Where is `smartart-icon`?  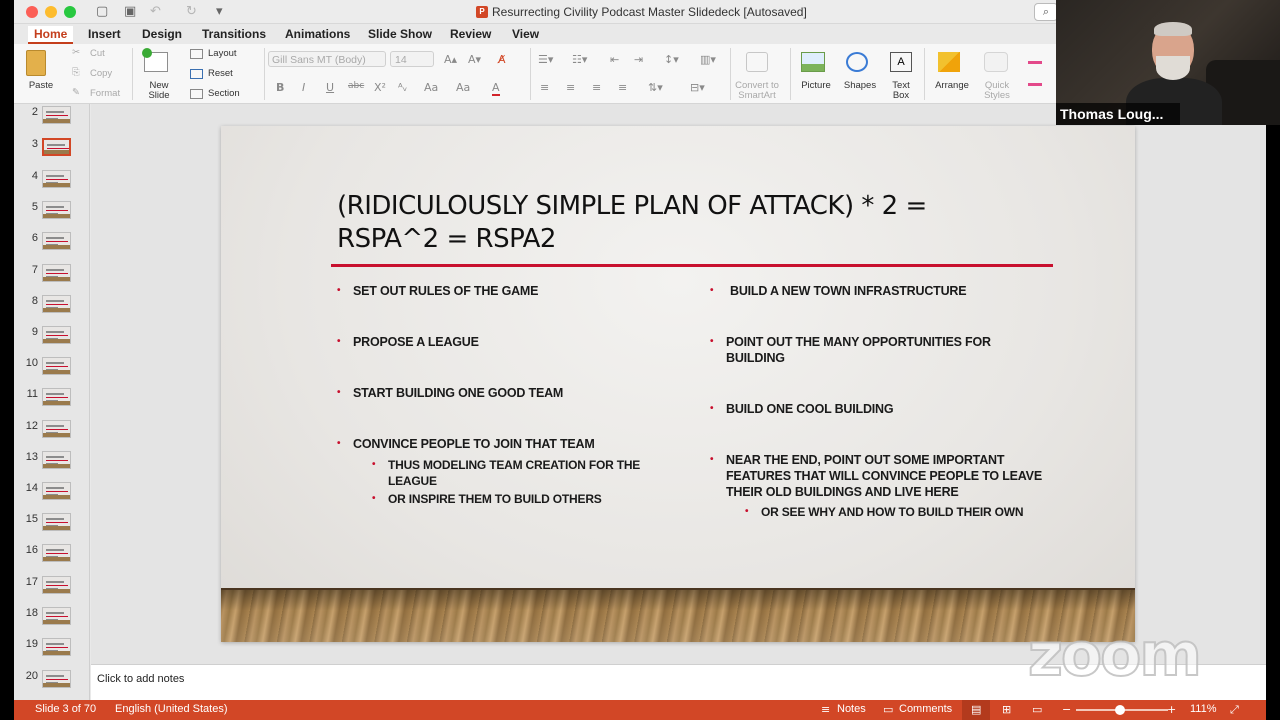 smartart-icon is located at coordinates (757, 62).